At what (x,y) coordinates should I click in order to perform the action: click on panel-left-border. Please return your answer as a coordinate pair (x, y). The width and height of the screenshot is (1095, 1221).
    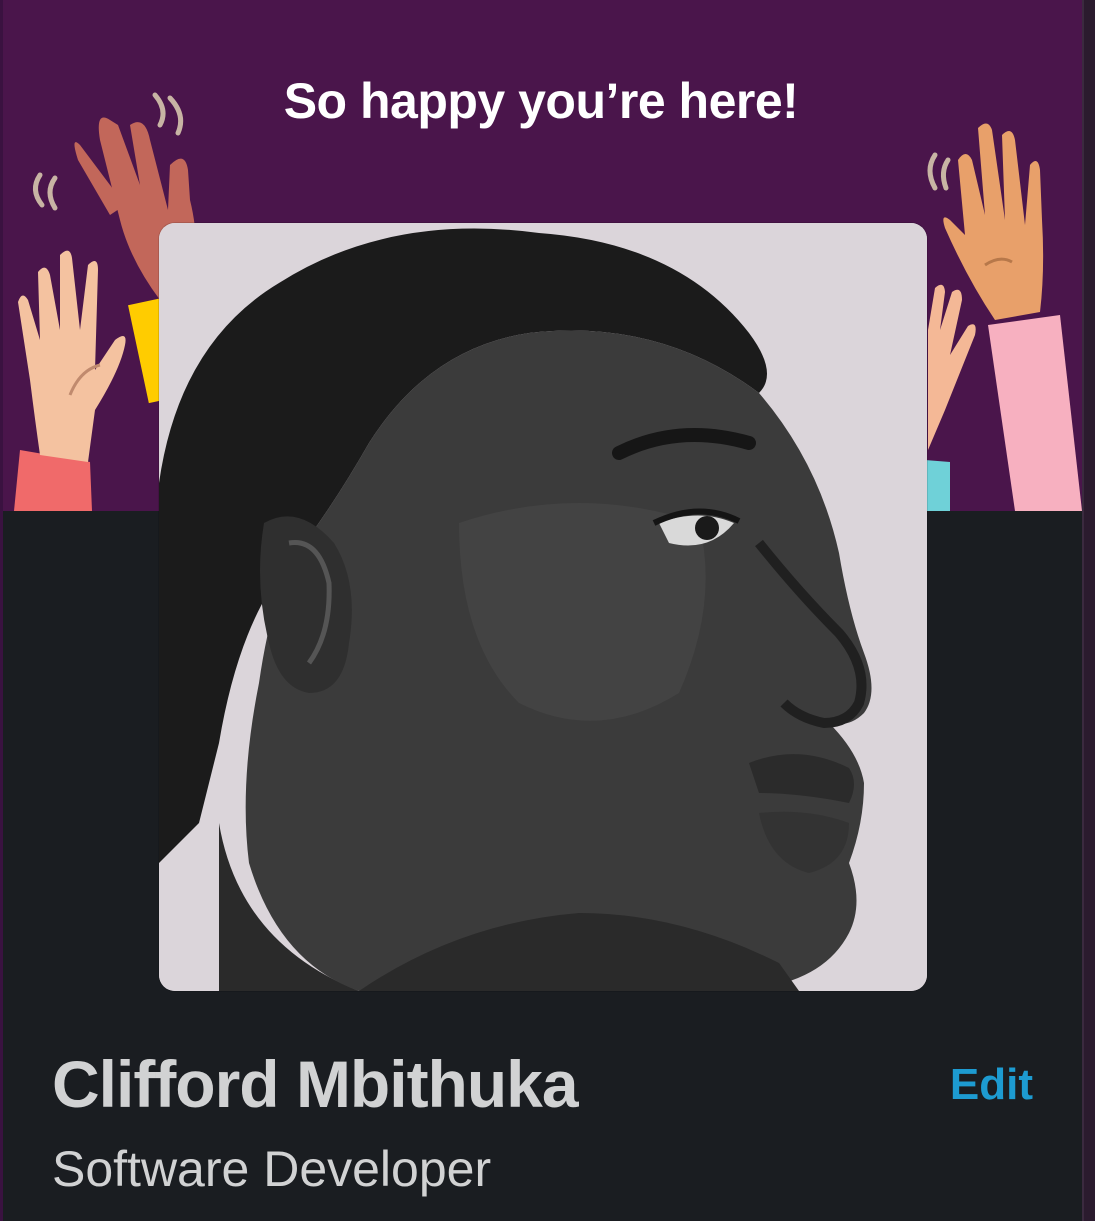
    Looking at the image, I should click on (1, 610).